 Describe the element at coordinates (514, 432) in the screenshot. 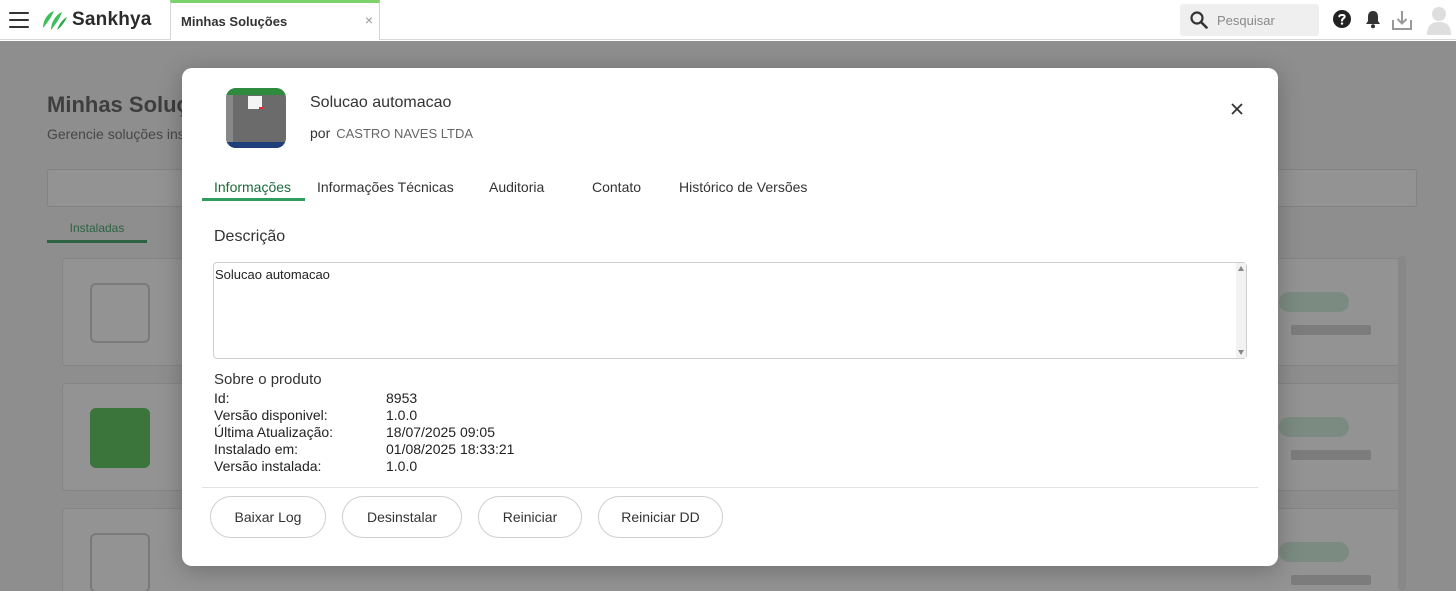

I see `info-row-last-update: Última Atualização: 18/07/2025 09:05` at that location.